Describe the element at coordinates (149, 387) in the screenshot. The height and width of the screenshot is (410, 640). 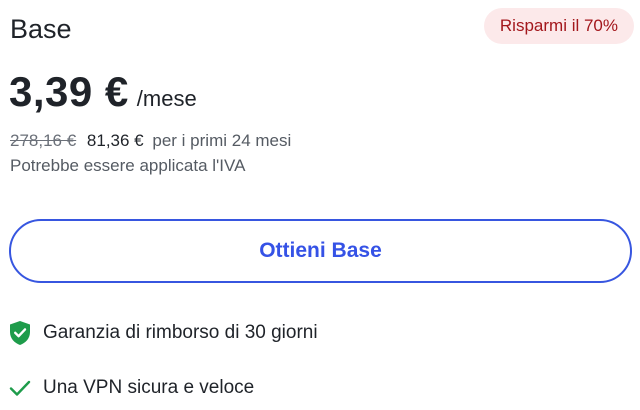
I see `feature-label: Una VPN sicura e veloce` at that location.